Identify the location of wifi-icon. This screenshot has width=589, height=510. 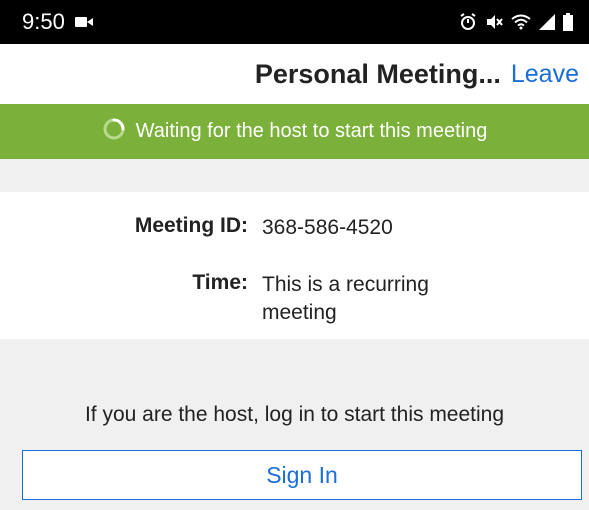
(521, 22).